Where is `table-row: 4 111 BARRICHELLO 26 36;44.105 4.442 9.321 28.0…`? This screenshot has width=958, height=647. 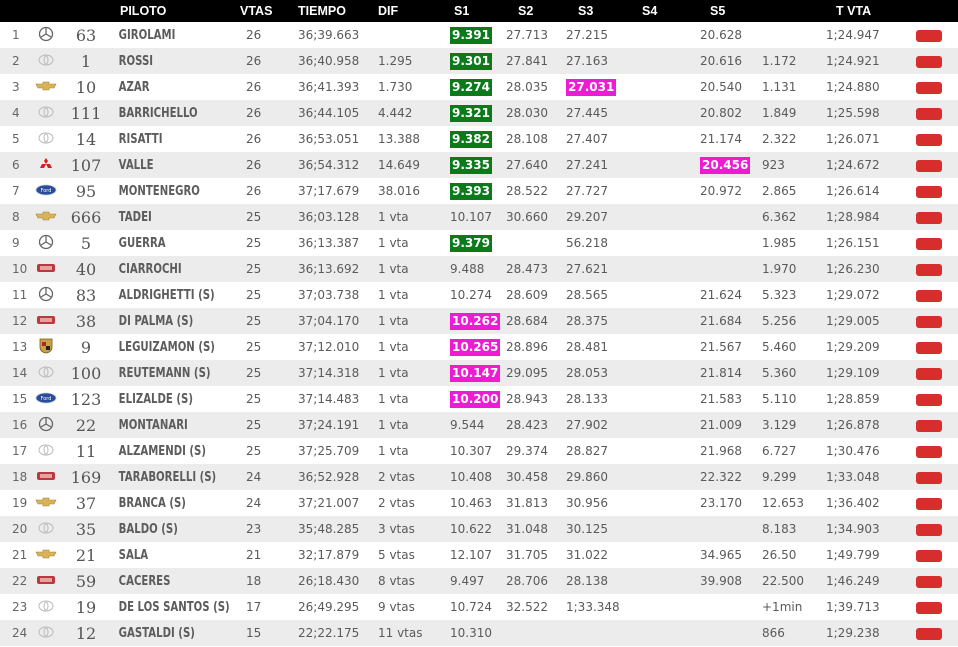 table-row: 4 111 BARRICHELLO 26 36;44.105 4.442 9.321 28.0… is located at coordinates (479, 113).